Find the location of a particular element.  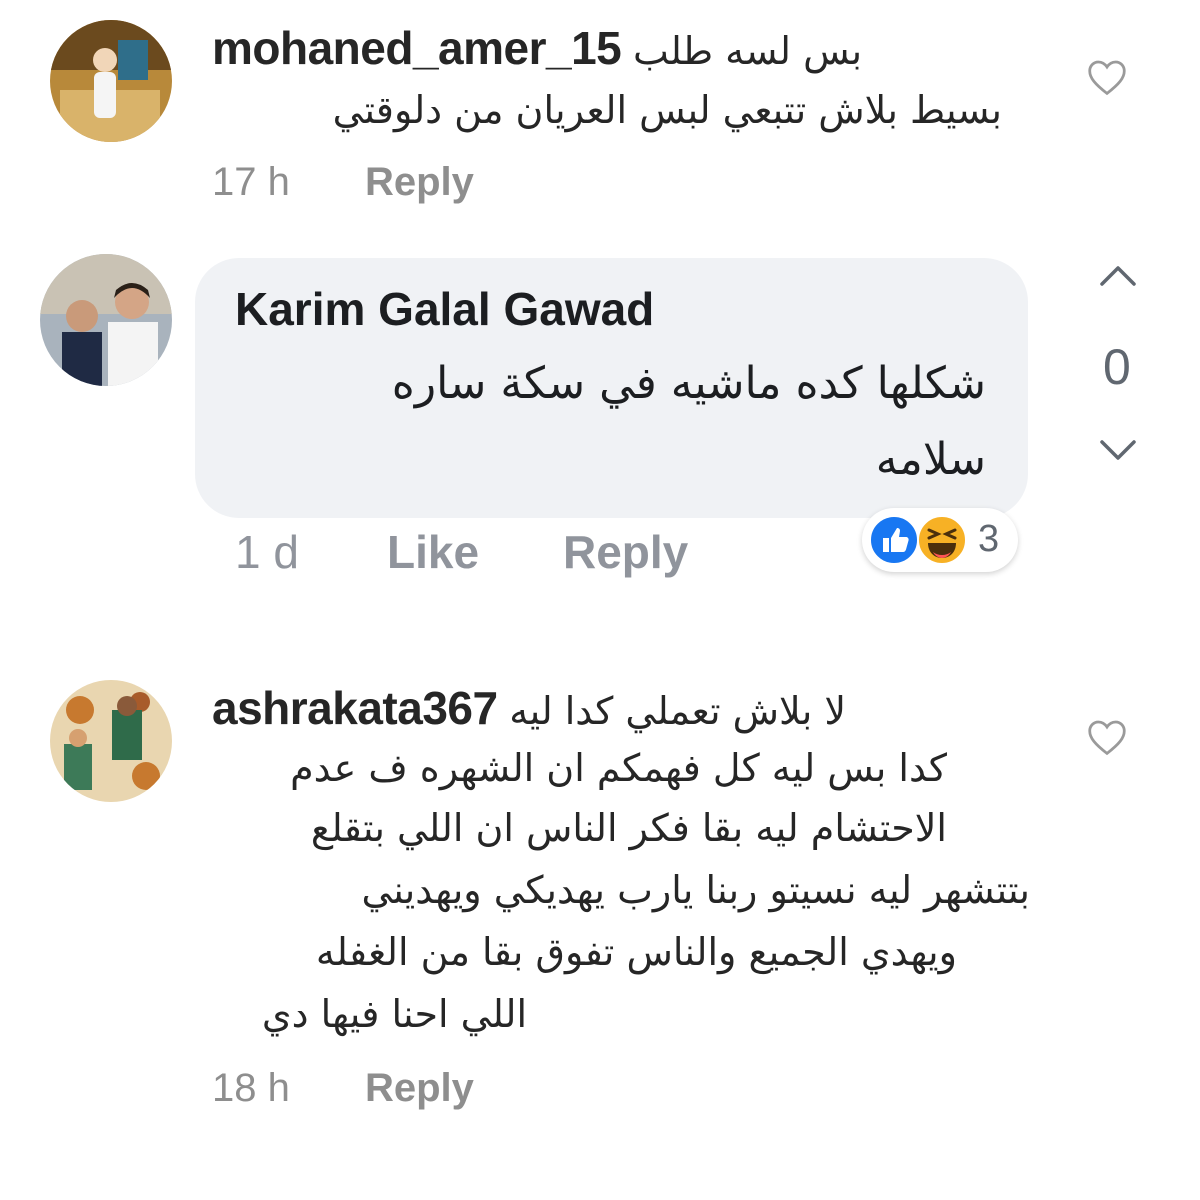

chevron-down-icon is located at coordinates (1118, 450).